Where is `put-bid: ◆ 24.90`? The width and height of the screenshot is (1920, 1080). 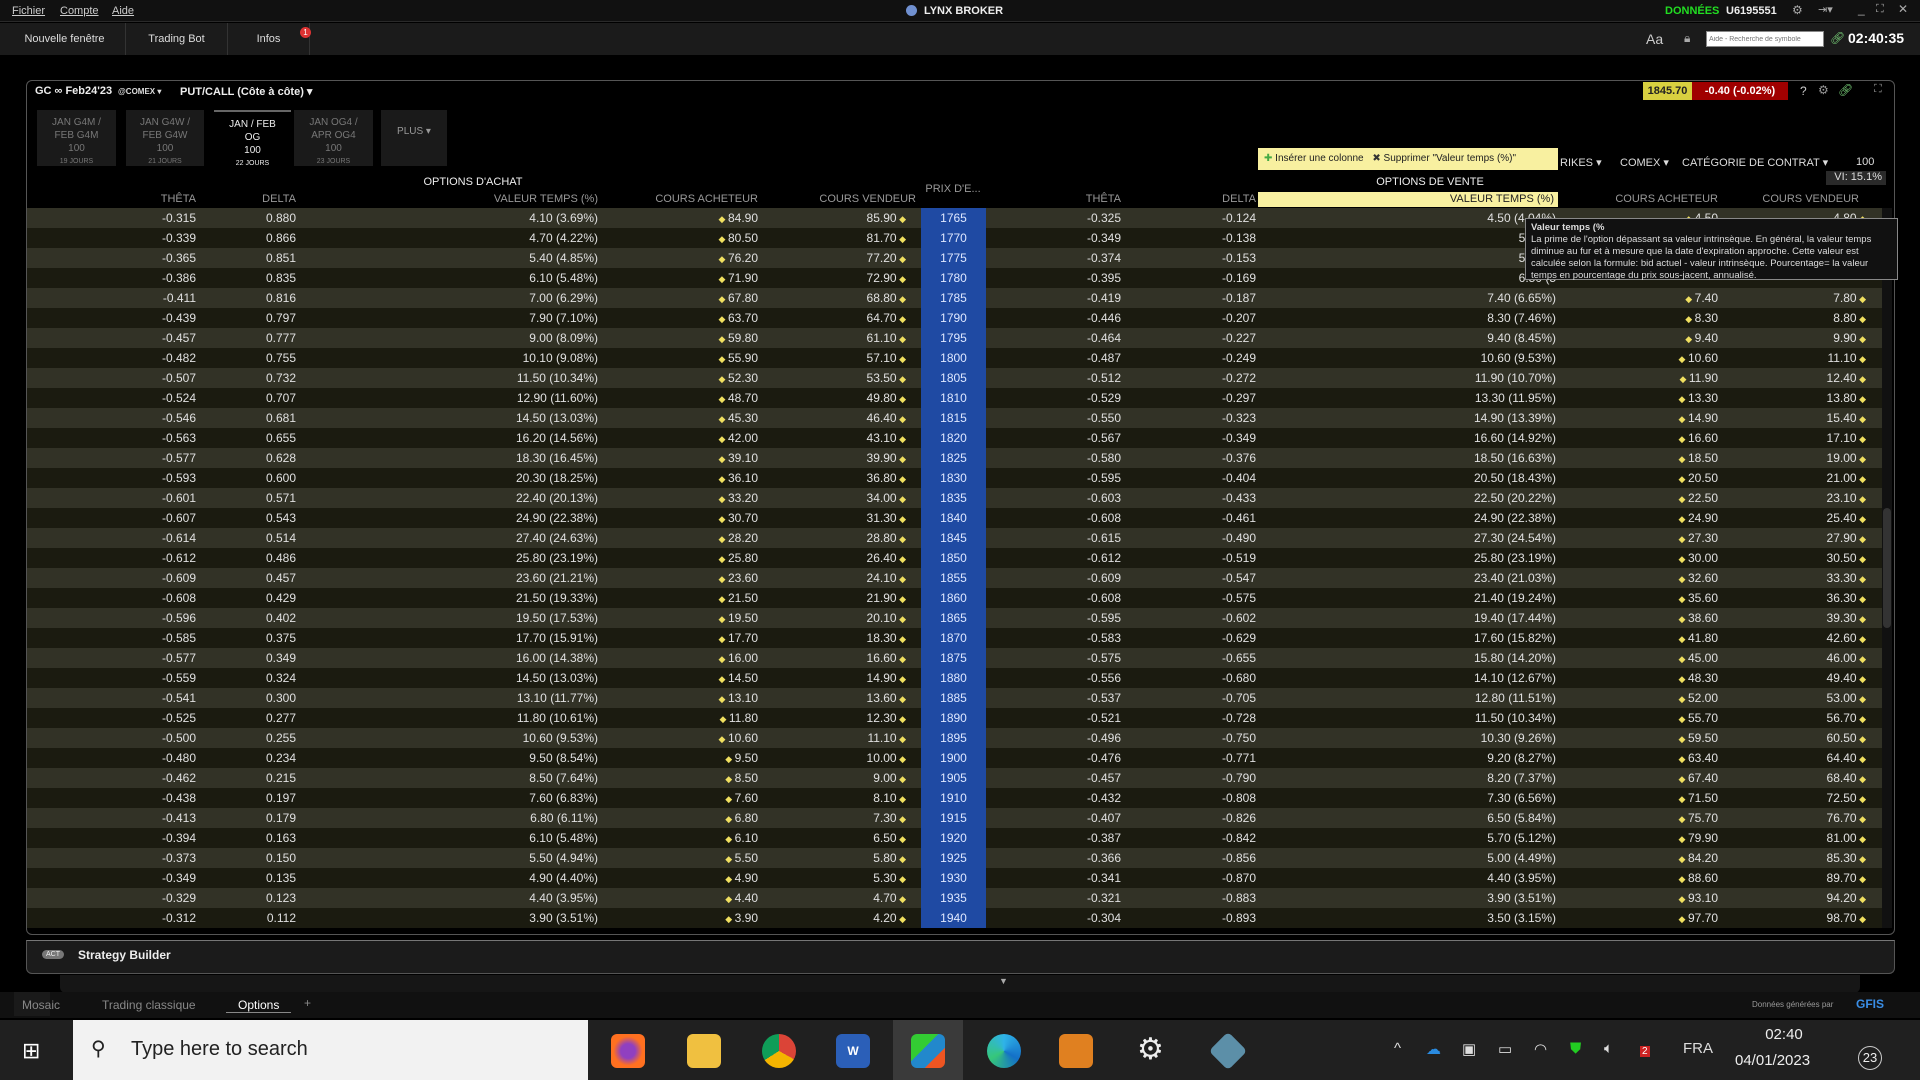 put-bid: ◆ 24.90 is located at coordinates (1698, 518).